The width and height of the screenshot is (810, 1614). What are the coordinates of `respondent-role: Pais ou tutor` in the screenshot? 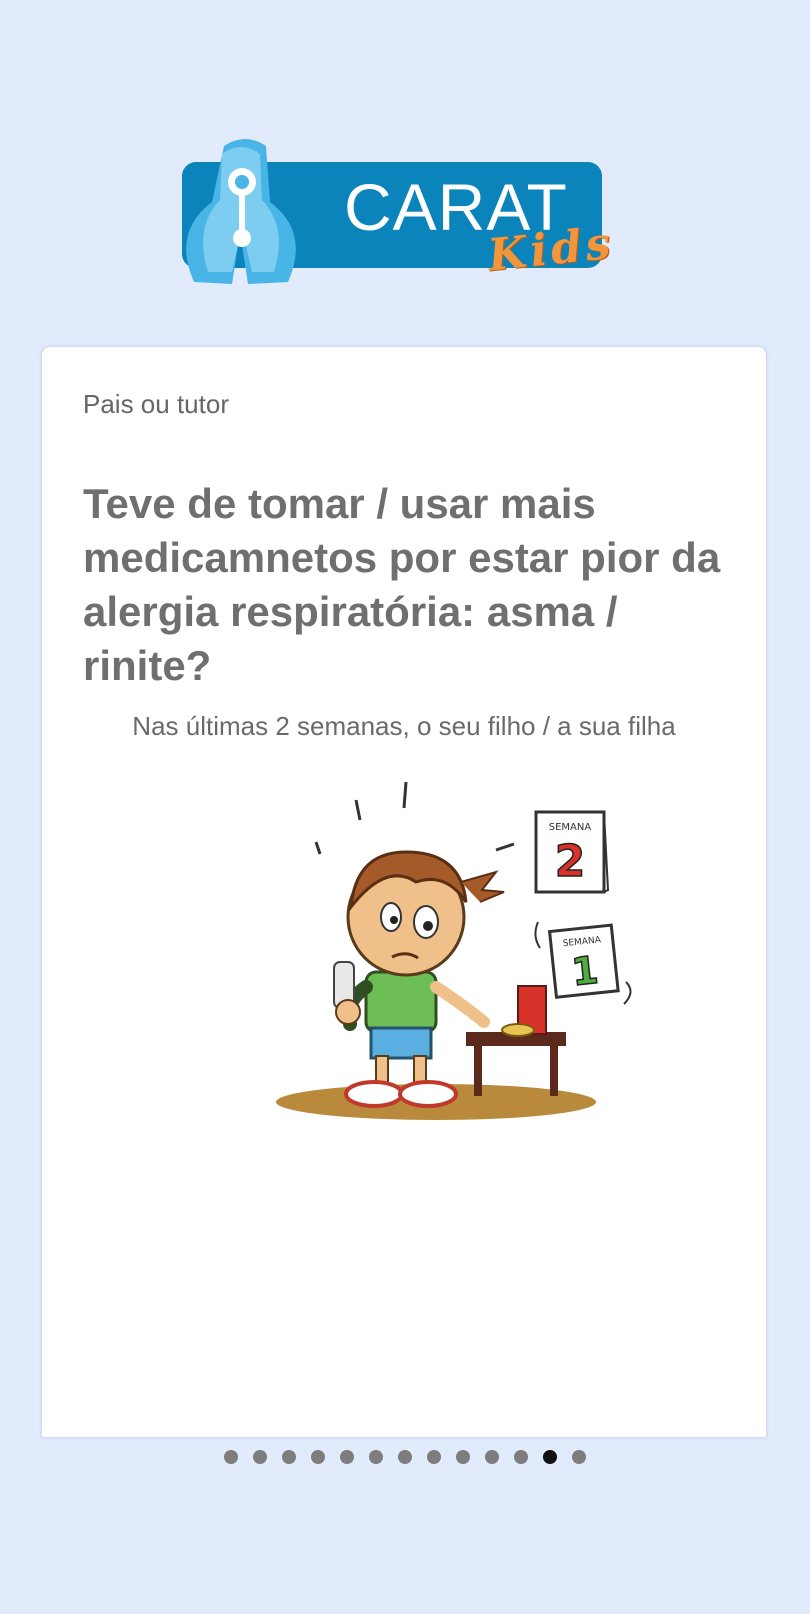 It's located at (156, 404).